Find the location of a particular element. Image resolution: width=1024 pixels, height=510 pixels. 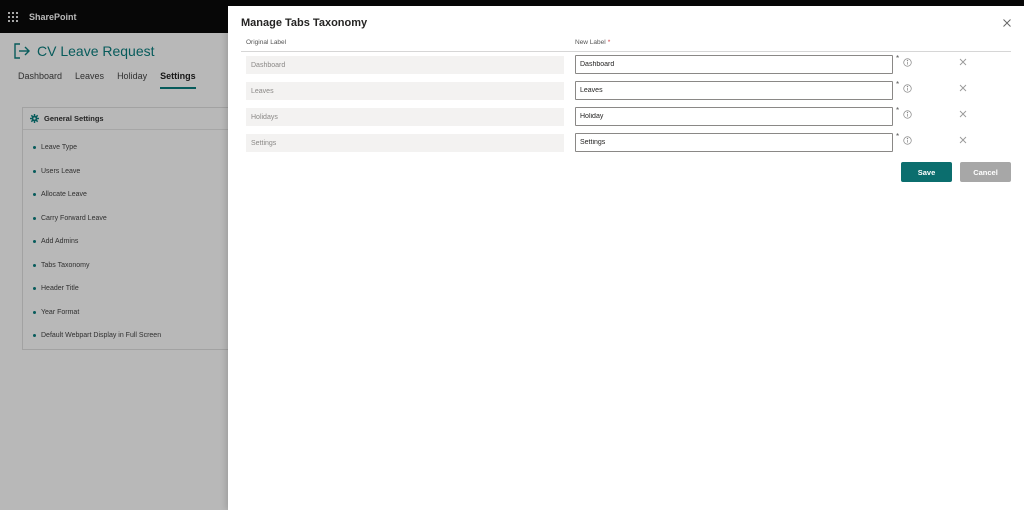

panel-title: Manage Tabs Taxonomy is located at coordinates (304, 23).